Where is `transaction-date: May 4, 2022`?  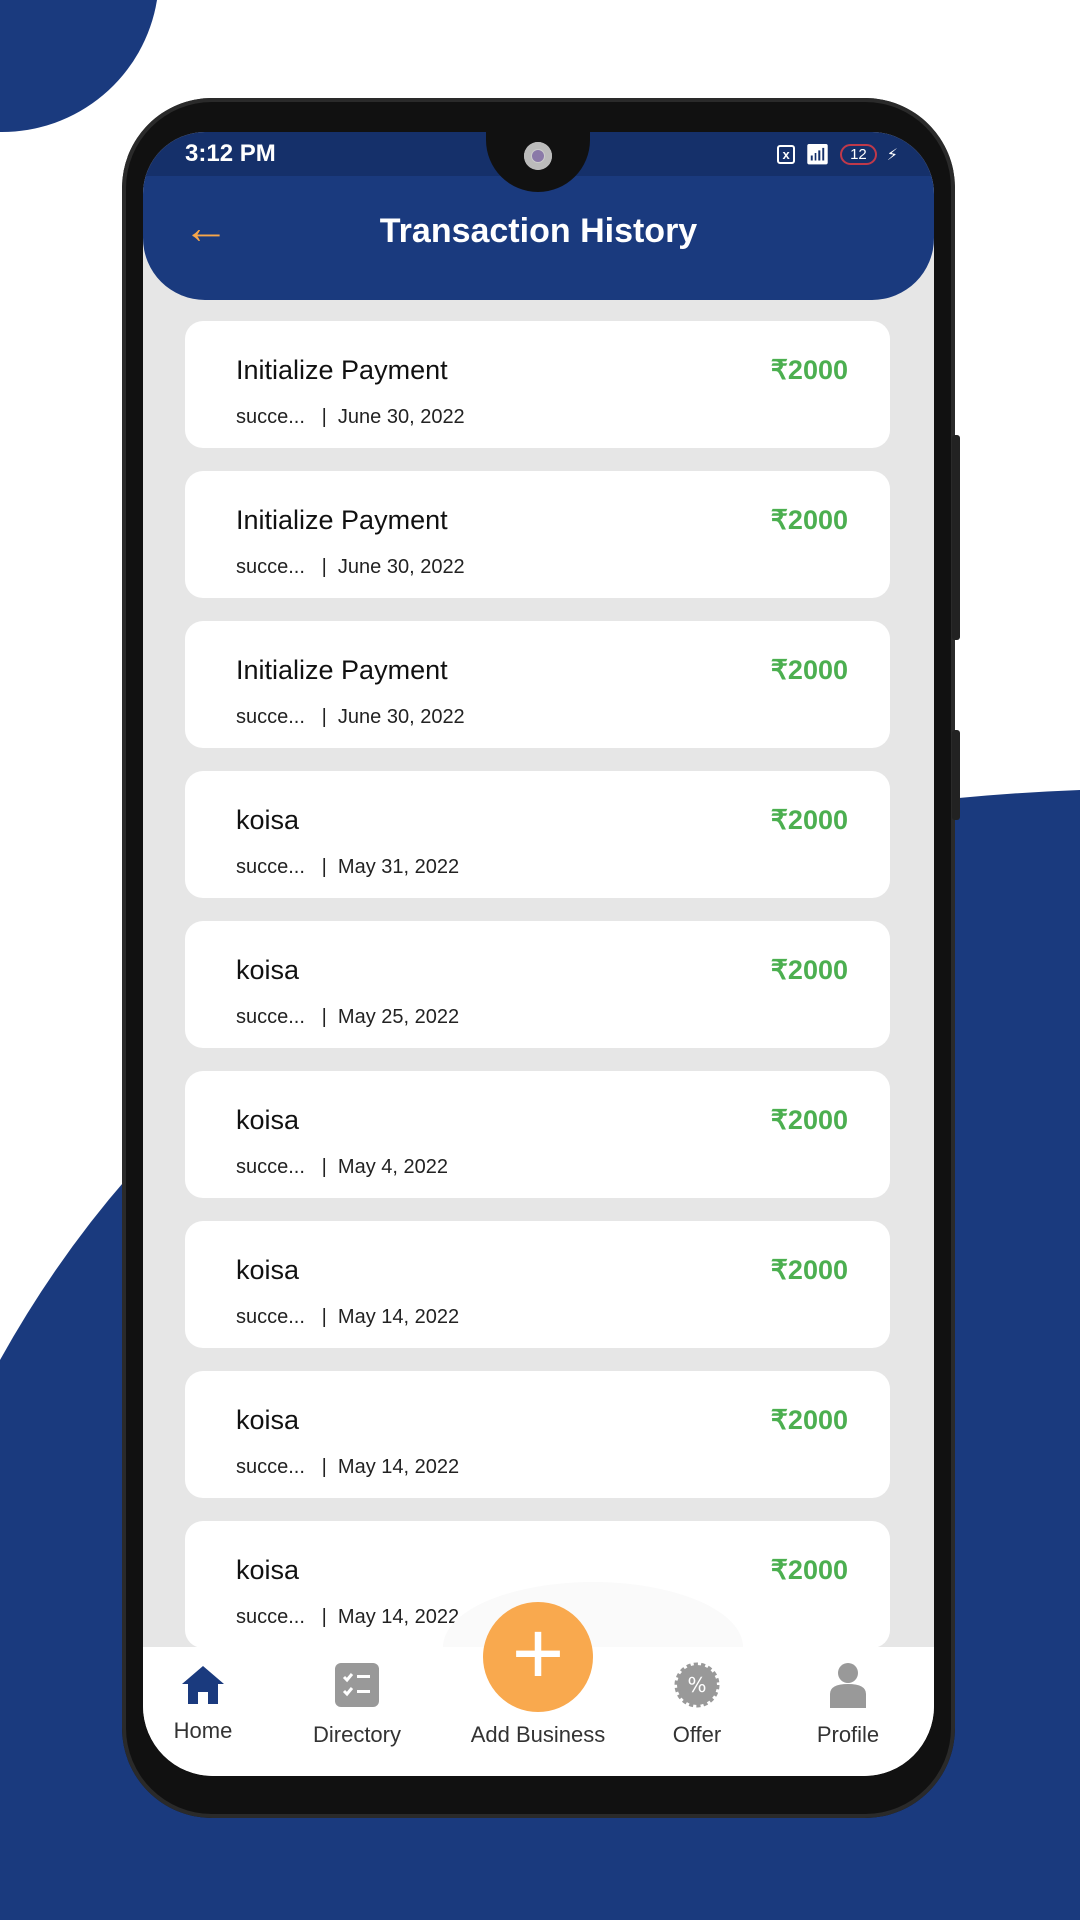 transaction-date: May 4, 2022 is located at coordinates (392, 1167).